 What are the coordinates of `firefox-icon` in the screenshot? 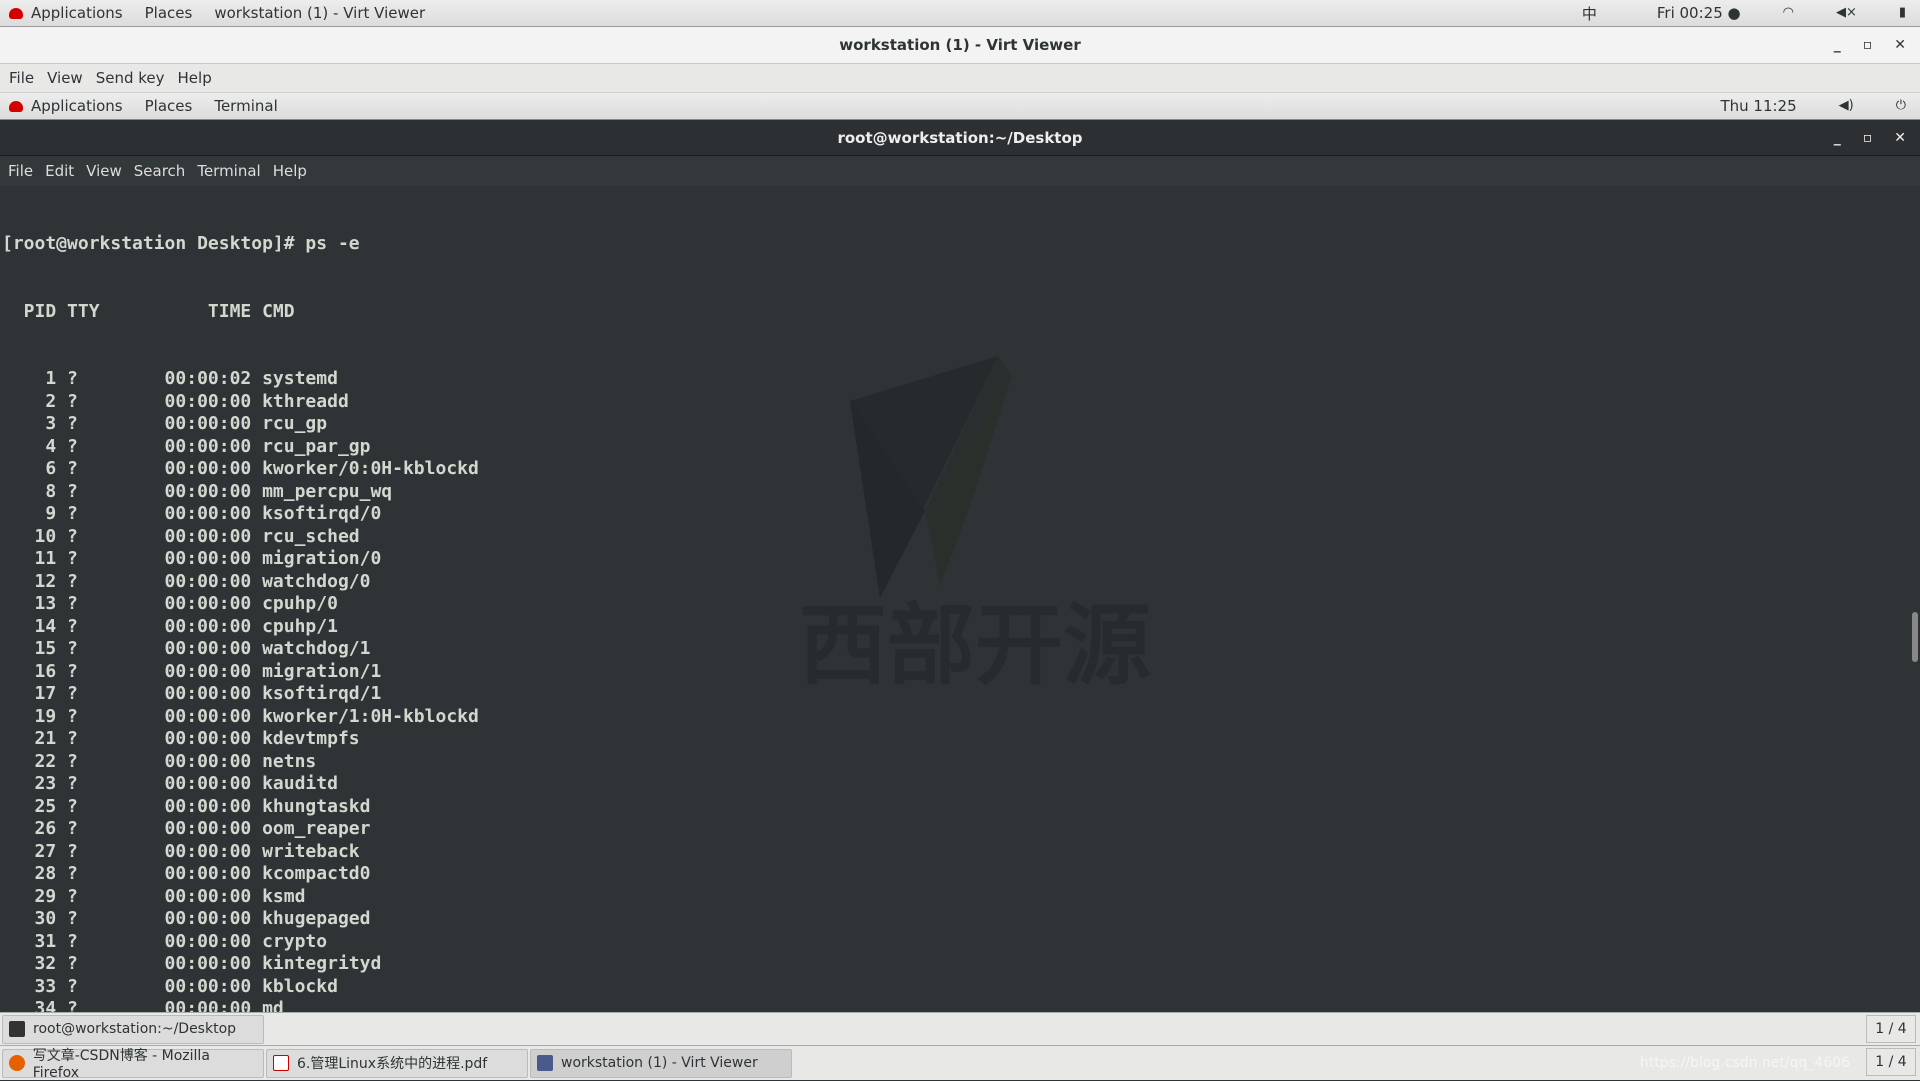 It's located at (17, 1063).